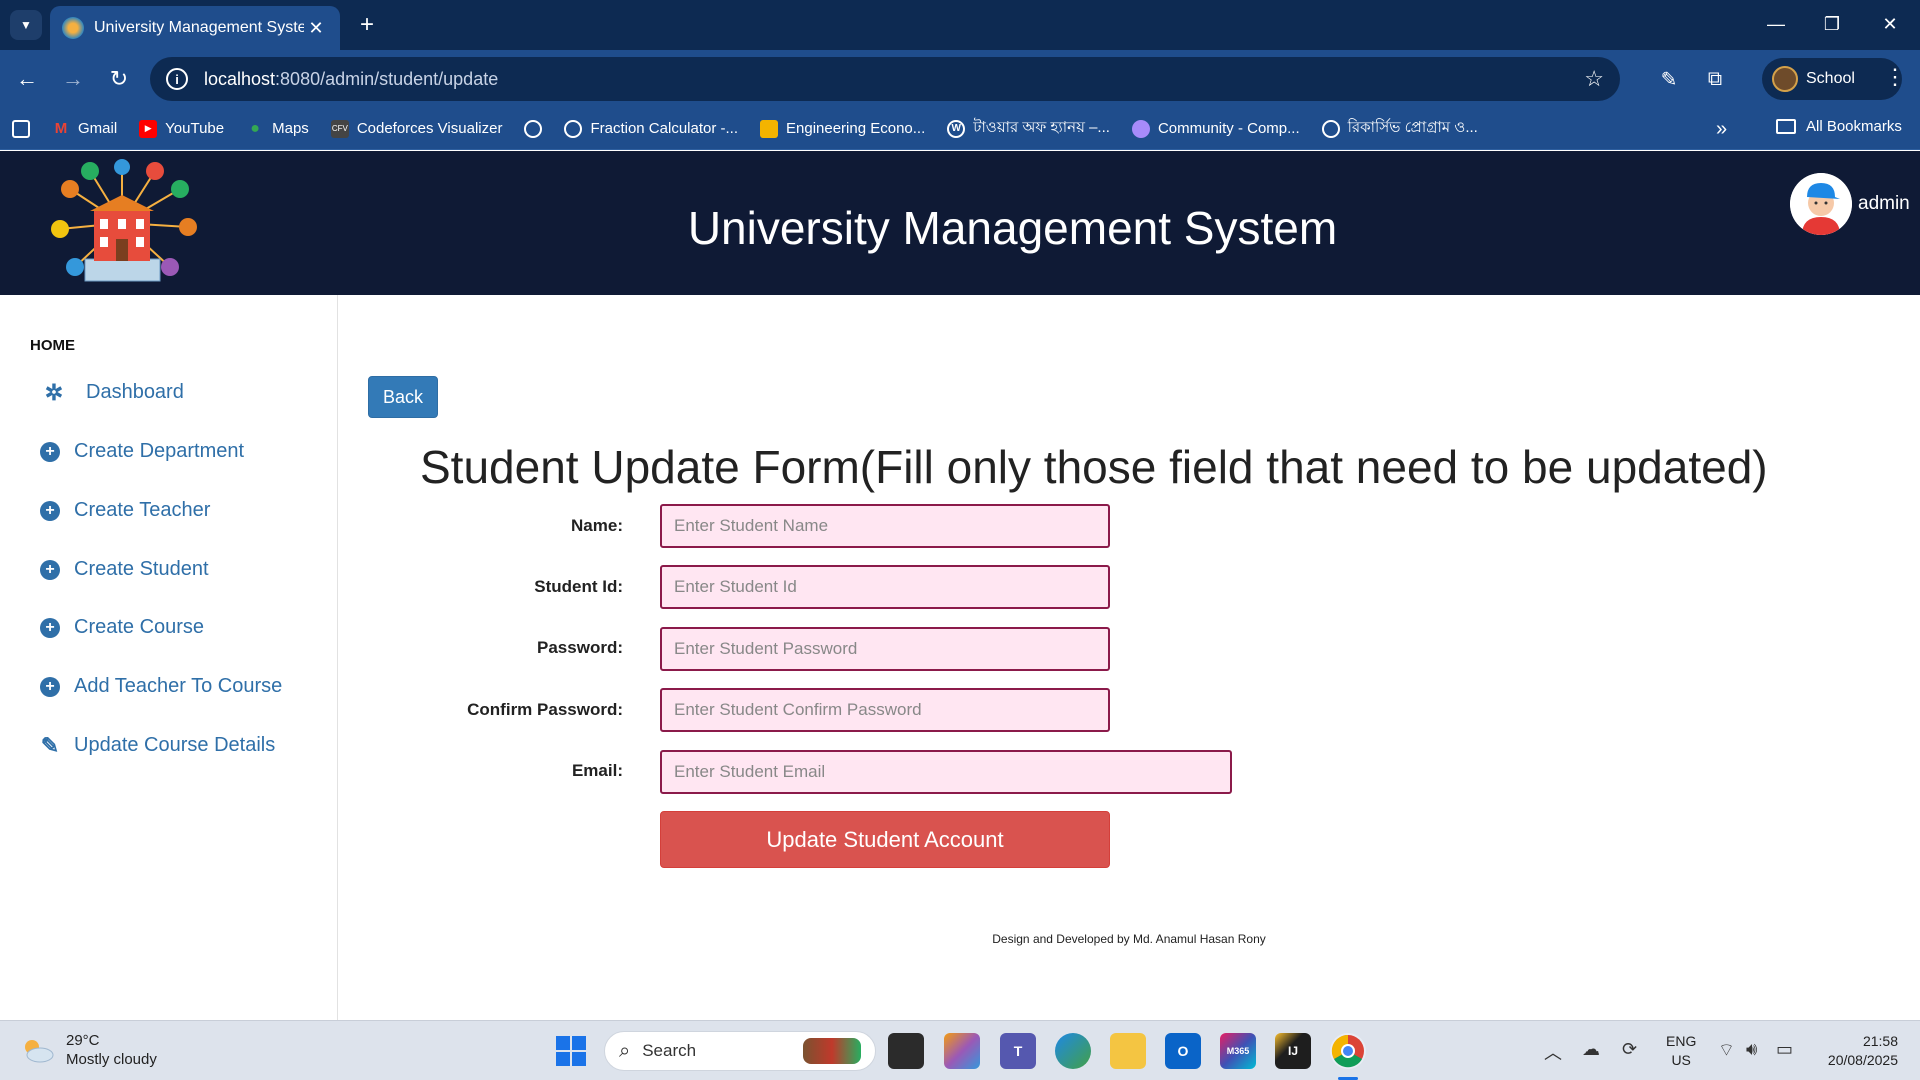 The height and width of the screenshot is (1080, 1920). Describe the element at coordinates (1591, 1049) in the screenshot. I see `onedrive-icon: ☁` at that location.